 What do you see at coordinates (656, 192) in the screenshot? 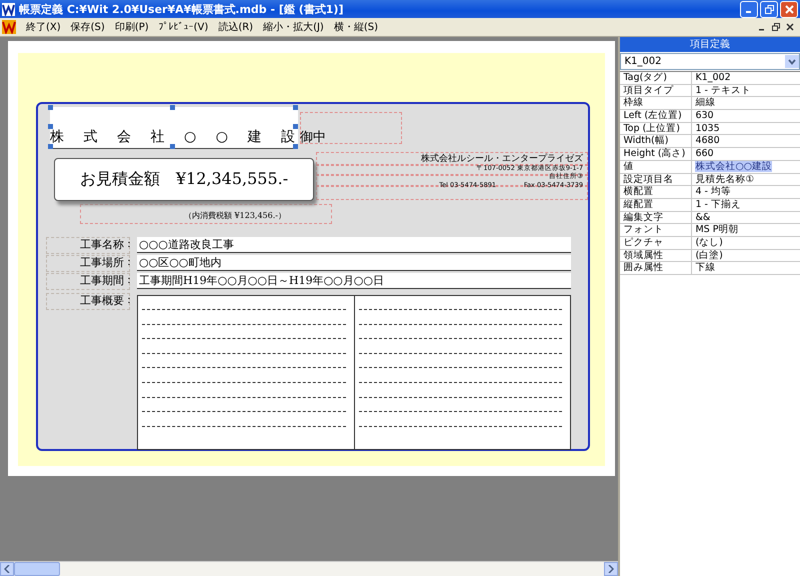
I see `property-name: 横配置` at bounding box center [656, 192].